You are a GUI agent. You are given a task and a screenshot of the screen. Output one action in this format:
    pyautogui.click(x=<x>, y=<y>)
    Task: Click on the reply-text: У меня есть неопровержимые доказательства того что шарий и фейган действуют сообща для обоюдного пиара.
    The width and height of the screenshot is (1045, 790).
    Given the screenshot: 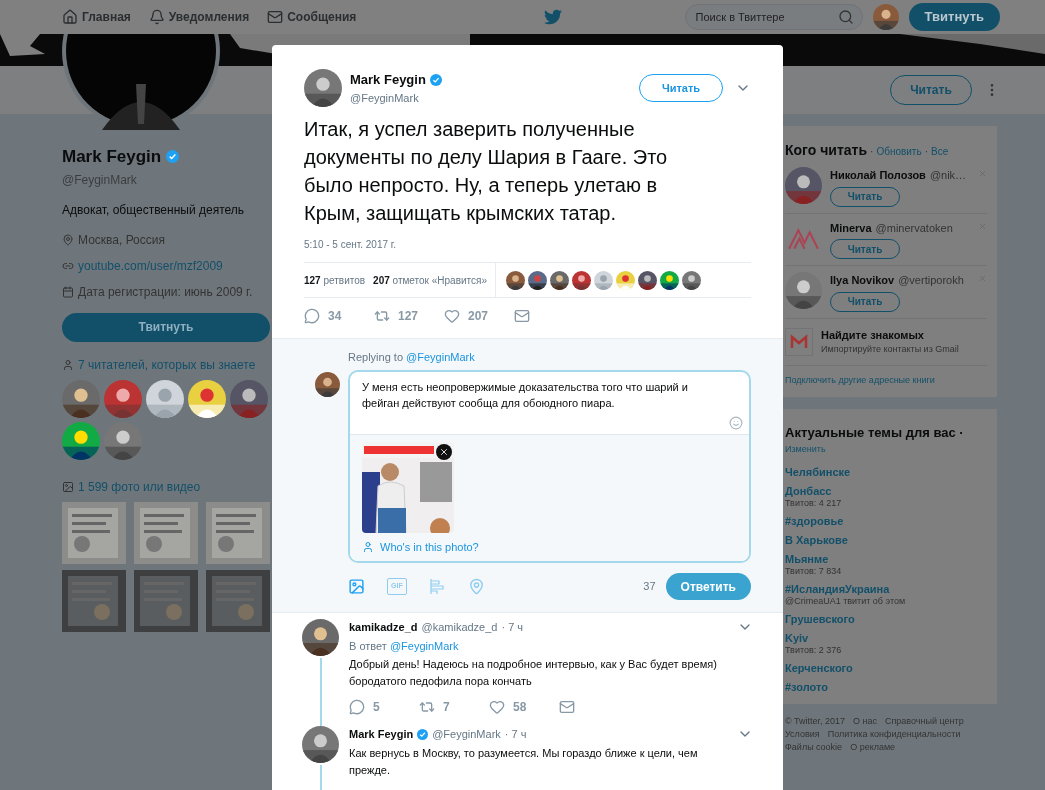 What is the action you would take?
    pyautogui.click(x=525, y=395)
    